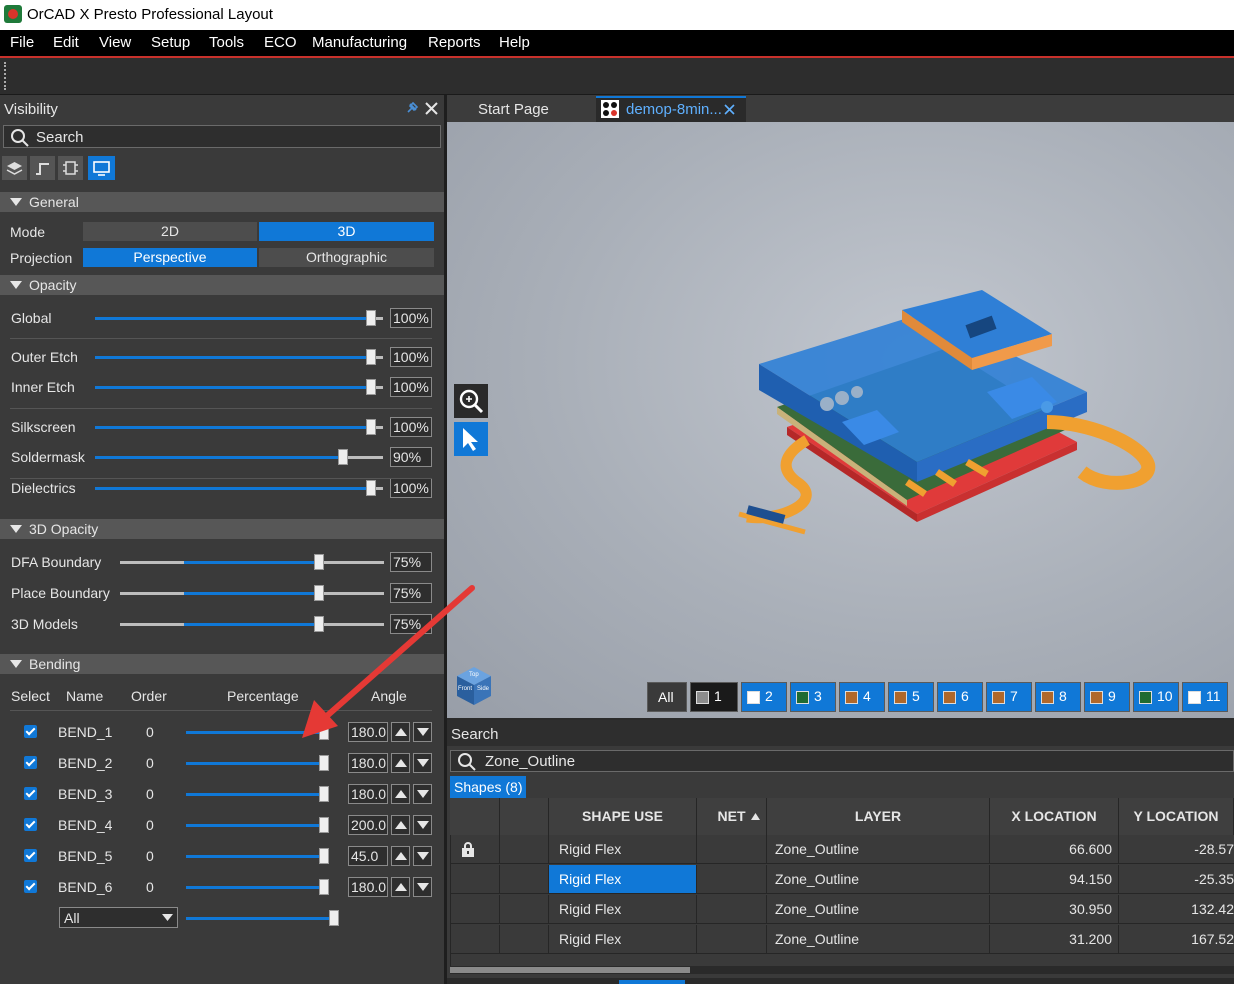 The width and height of the screenshot is (1234, 984). I want to click on bend-6-angle-input: 180.0, so click(368, 887).